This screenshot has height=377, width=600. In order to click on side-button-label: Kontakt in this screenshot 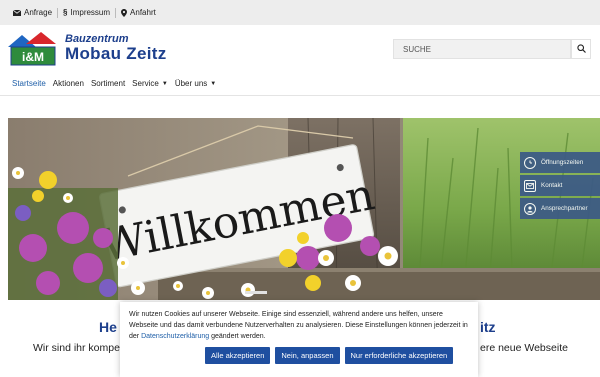, I will do `click(552, 185)`.